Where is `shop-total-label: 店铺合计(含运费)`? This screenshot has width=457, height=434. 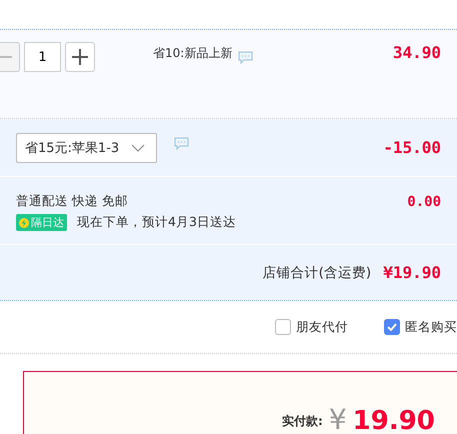
shop-total-label: 店铺合计(含运费) is located at coordinates (317, 273).